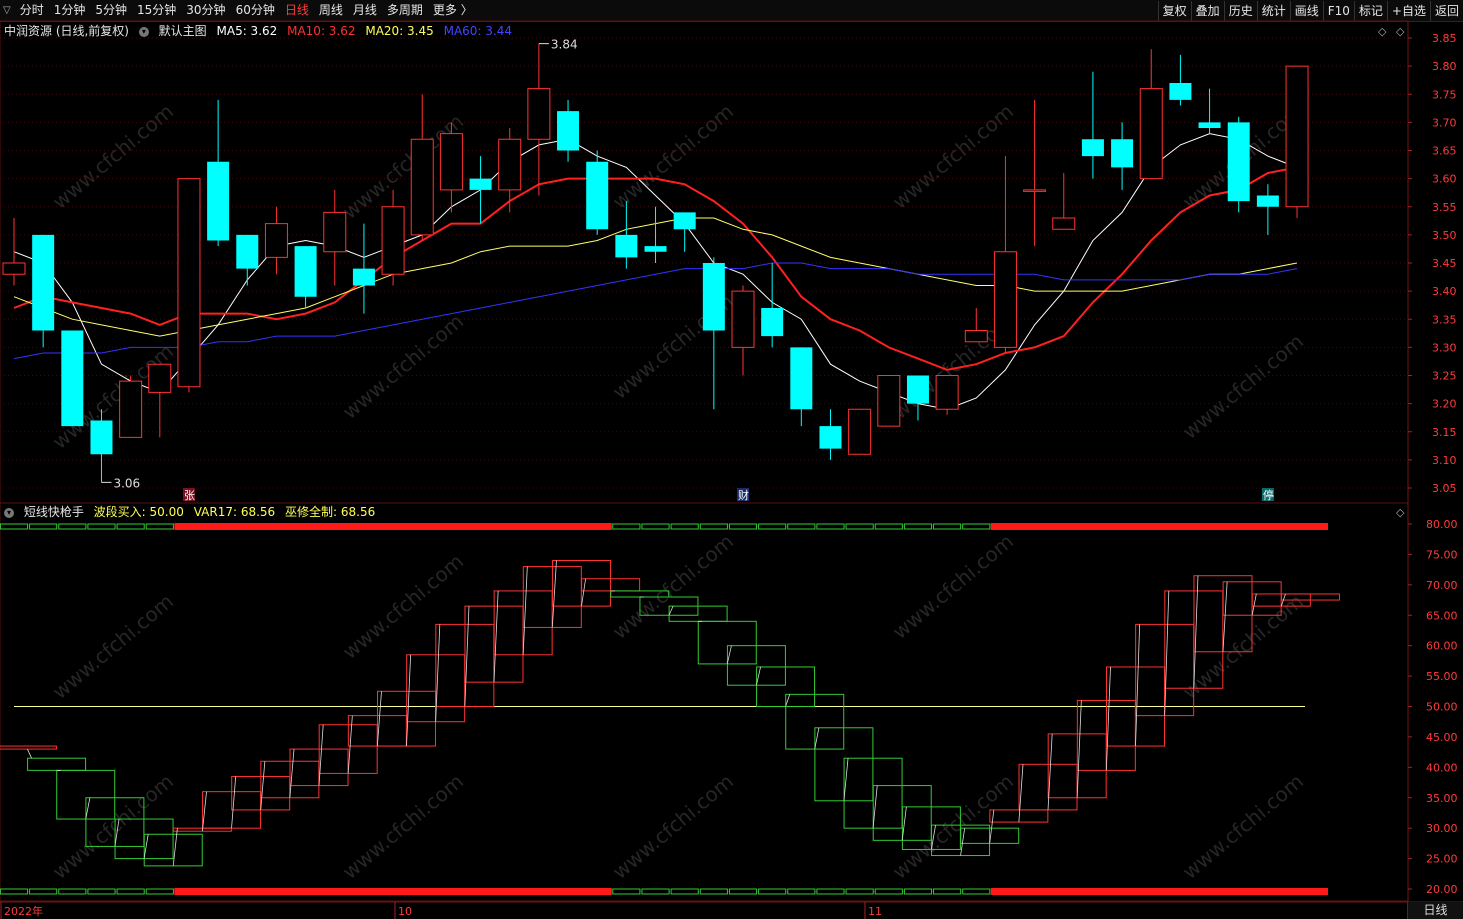  I want to click on main-y-tick-label: 3.60, so click(1444, 179).